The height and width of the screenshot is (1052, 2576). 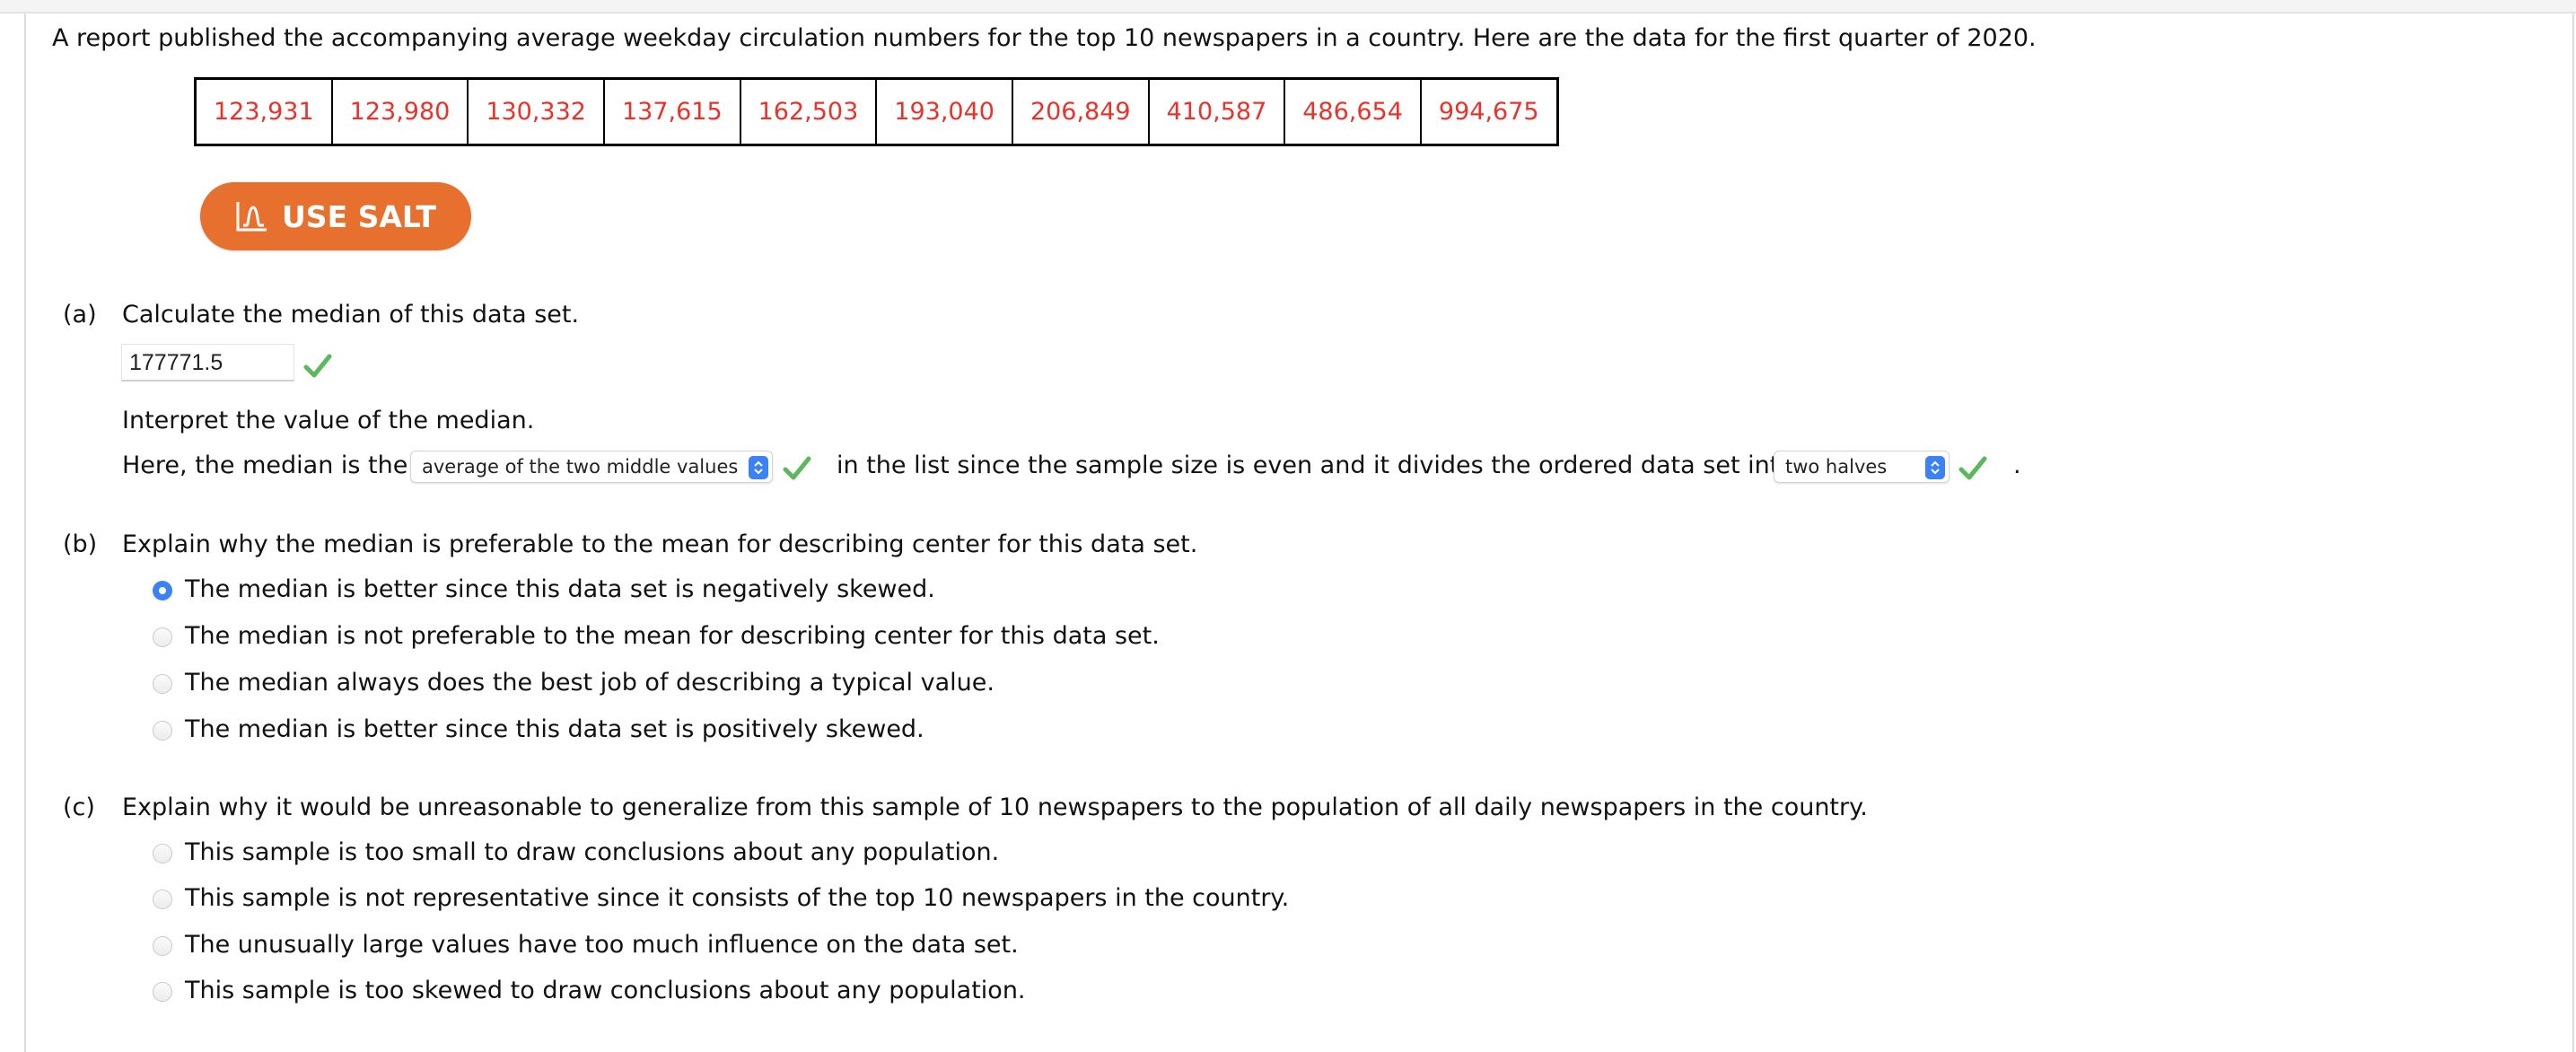 I want to click on data-cell: 206,849, so click(x=1080, y=111).